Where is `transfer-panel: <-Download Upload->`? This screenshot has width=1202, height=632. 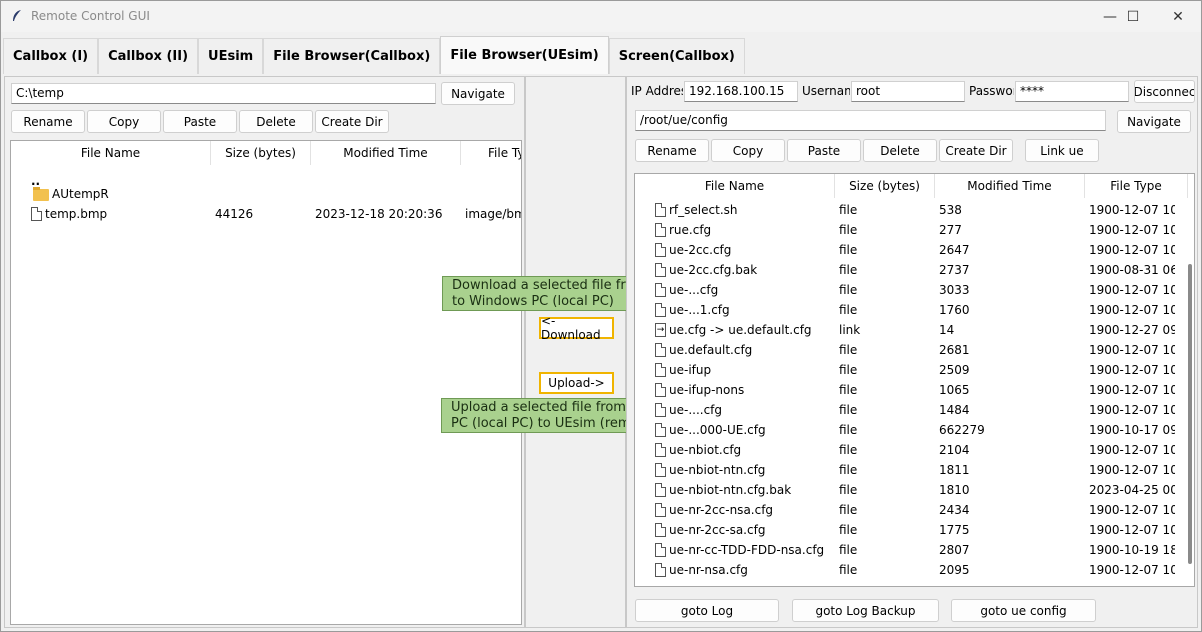 transfer-panel: <-Download Upload-> is located at coordinates (575, 352).